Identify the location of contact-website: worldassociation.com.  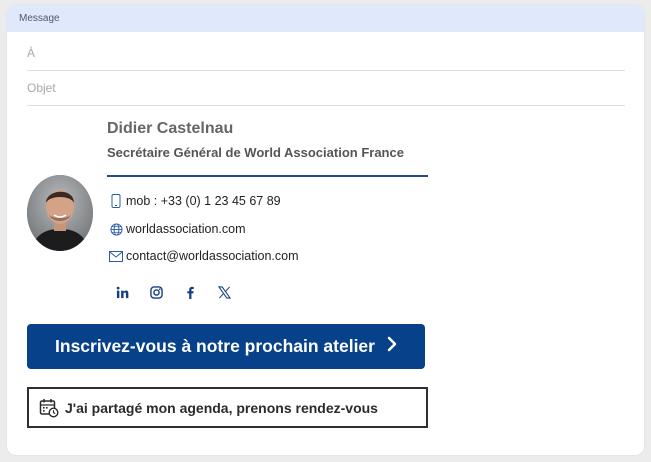
(177, 229).